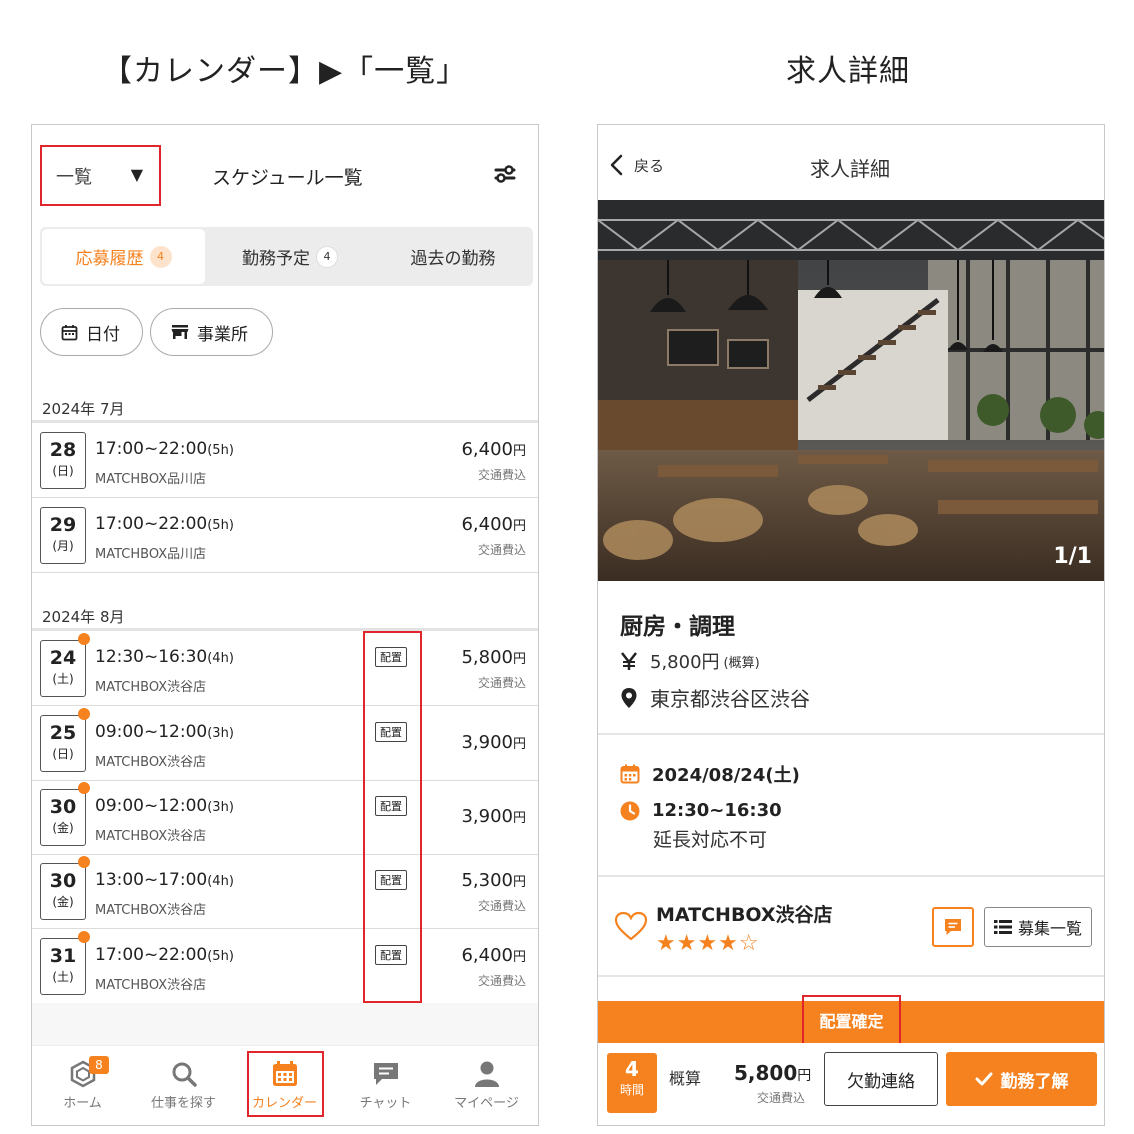 The height and width of the screenshot is (1134, 1134). I want to click on sliders-icon, so click(505, 174).